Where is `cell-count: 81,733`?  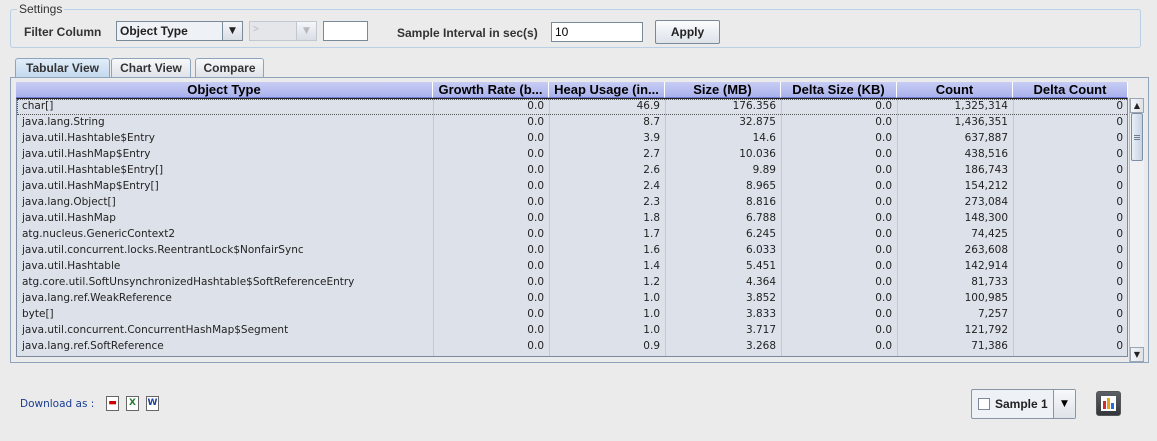 cell-count: 81,733 is located at coordinates (956, 283).